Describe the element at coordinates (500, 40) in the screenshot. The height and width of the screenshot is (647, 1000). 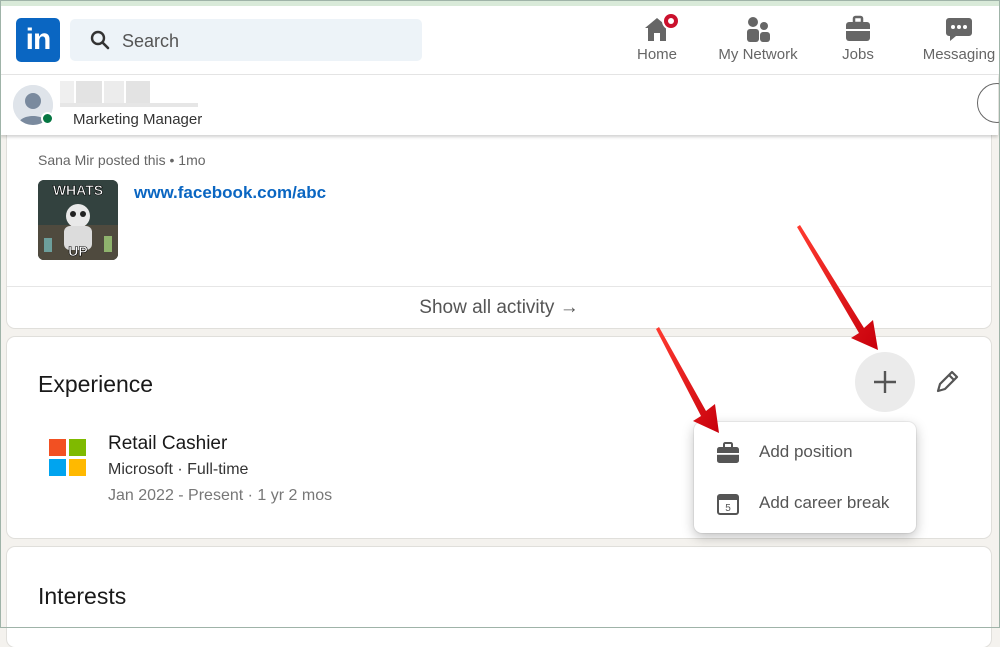
I see `top-nav: in Home My Network Jobs` at that location.